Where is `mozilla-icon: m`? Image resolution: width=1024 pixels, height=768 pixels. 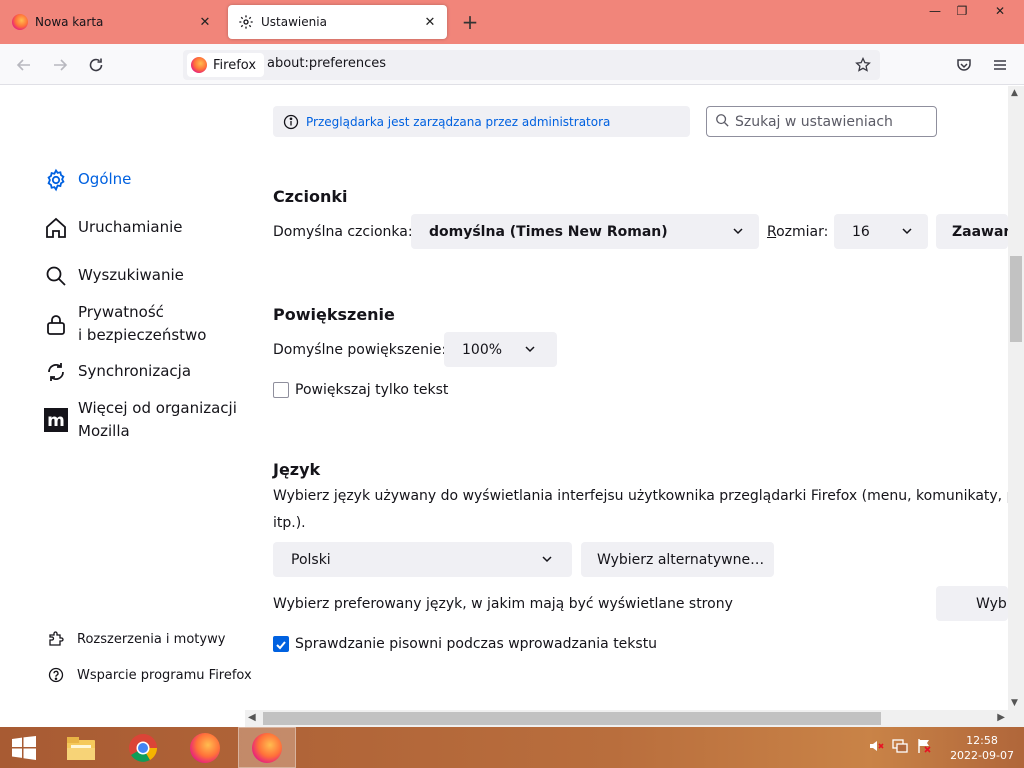
mozilla-icon: m is located at coordinates (56, 420).